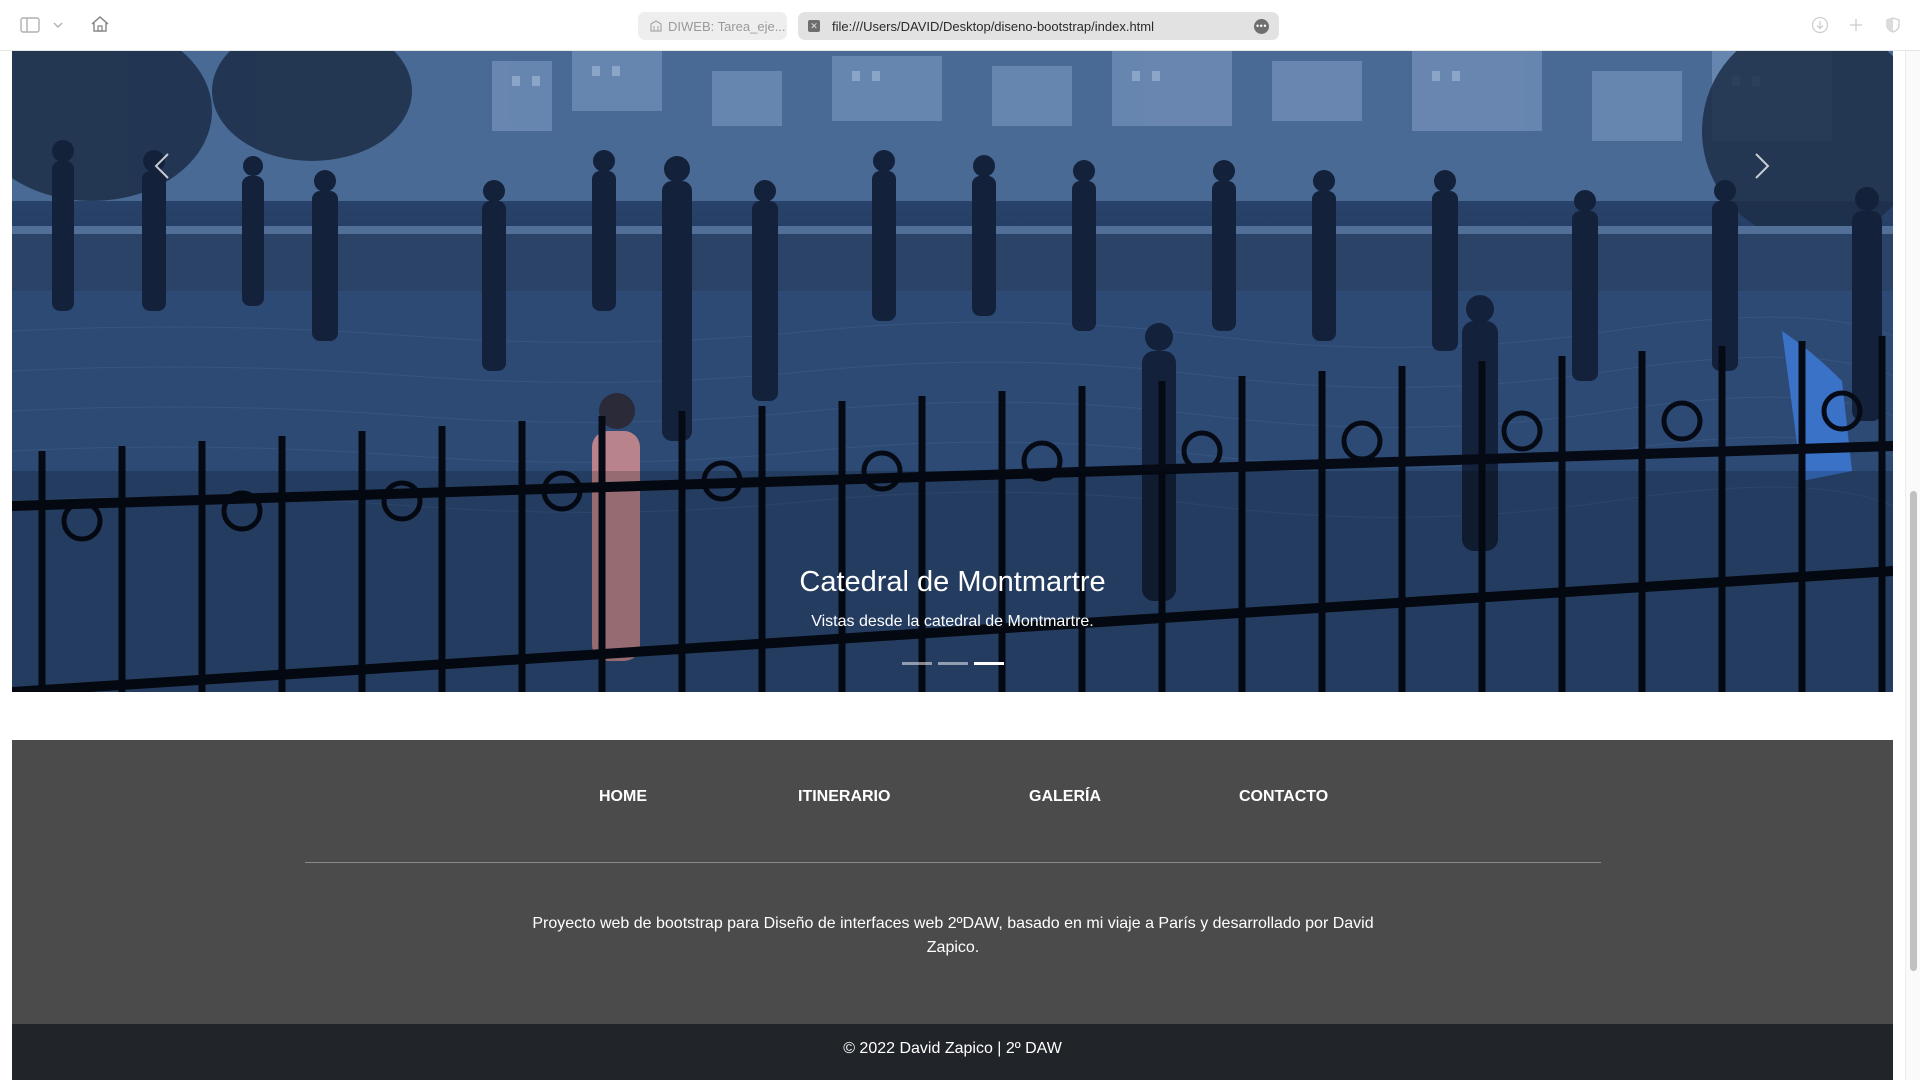 The image size is (1920, 1080). I want to click on chevron-left-icon, so click(161, 166).